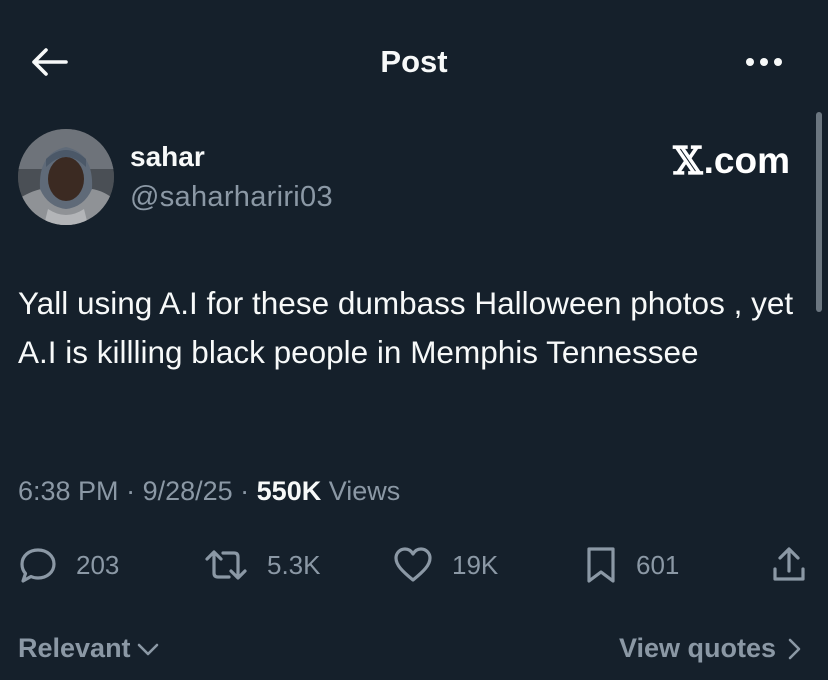 The height and width of the screenshot is (680, 828). I want to click on like-count: 19K, so click(475, 564).